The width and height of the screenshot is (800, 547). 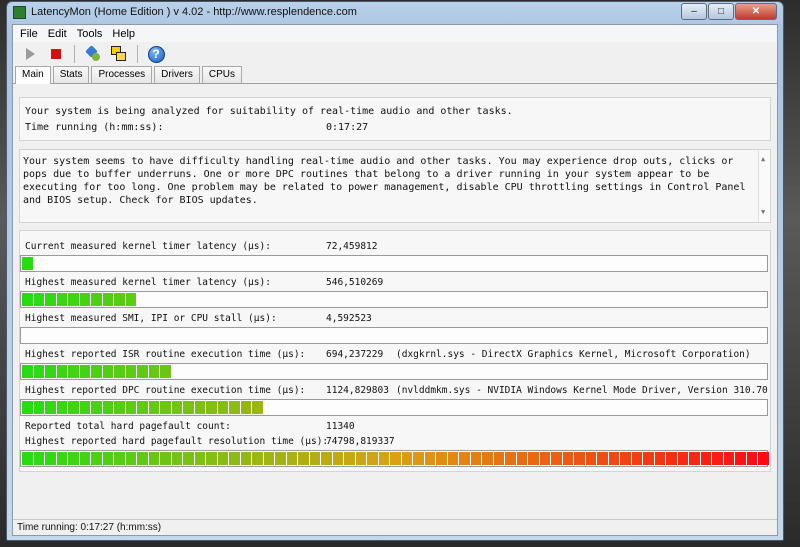 I want to click on maximize-button: □, so click(x=721, y=11).